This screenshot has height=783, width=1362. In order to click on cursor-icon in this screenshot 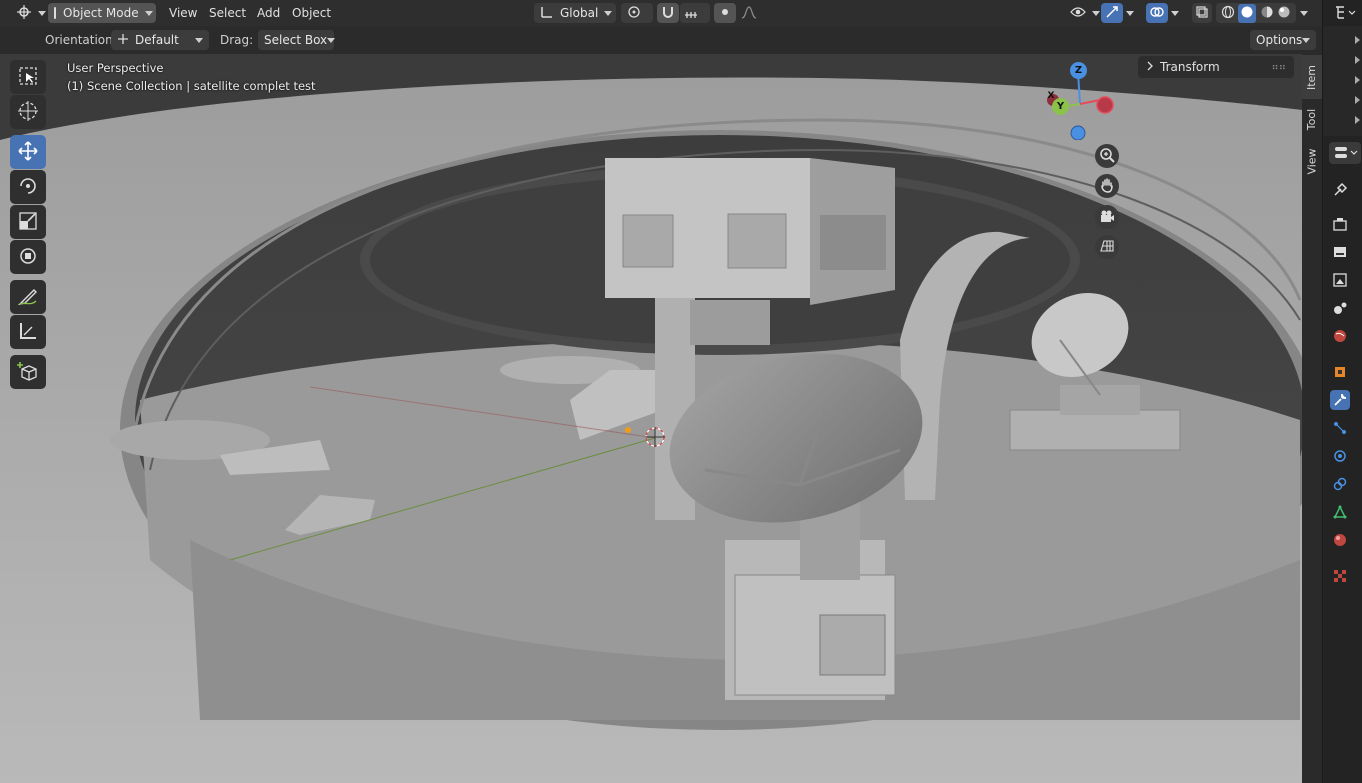, I will do `click(28, 112)`.